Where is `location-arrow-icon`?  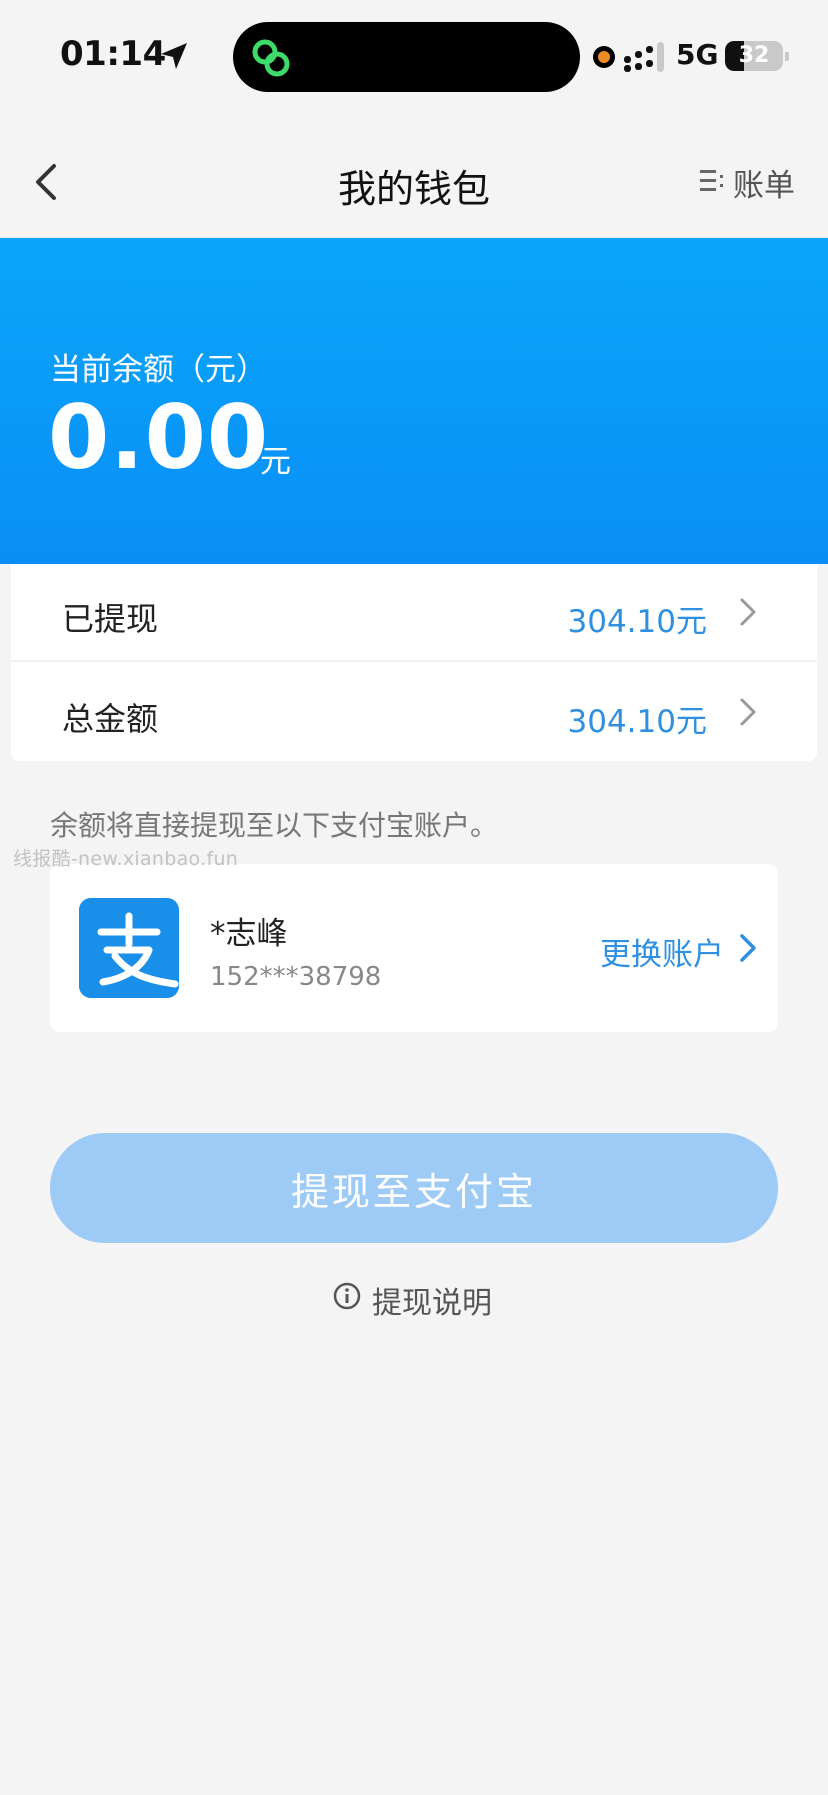 location-arrow-icon is located at coordinates (174, 56).